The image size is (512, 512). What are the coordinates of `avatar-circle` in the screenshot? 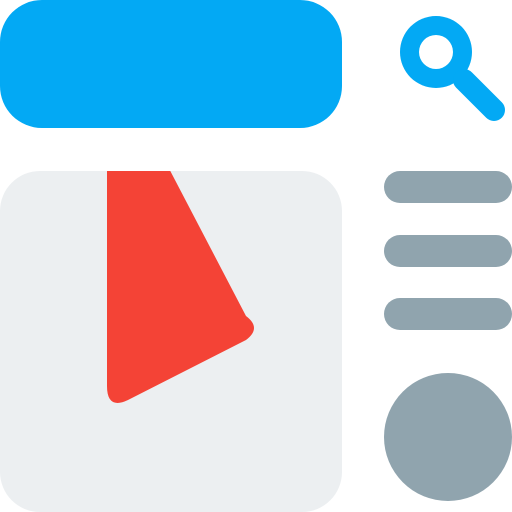 It's located at (448, 437).